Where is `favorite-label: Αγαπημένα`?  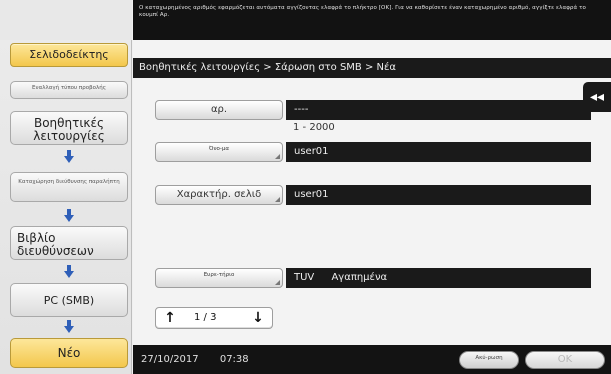 favorite-label: Αγαπημένα is located at coordinates (359, 277).